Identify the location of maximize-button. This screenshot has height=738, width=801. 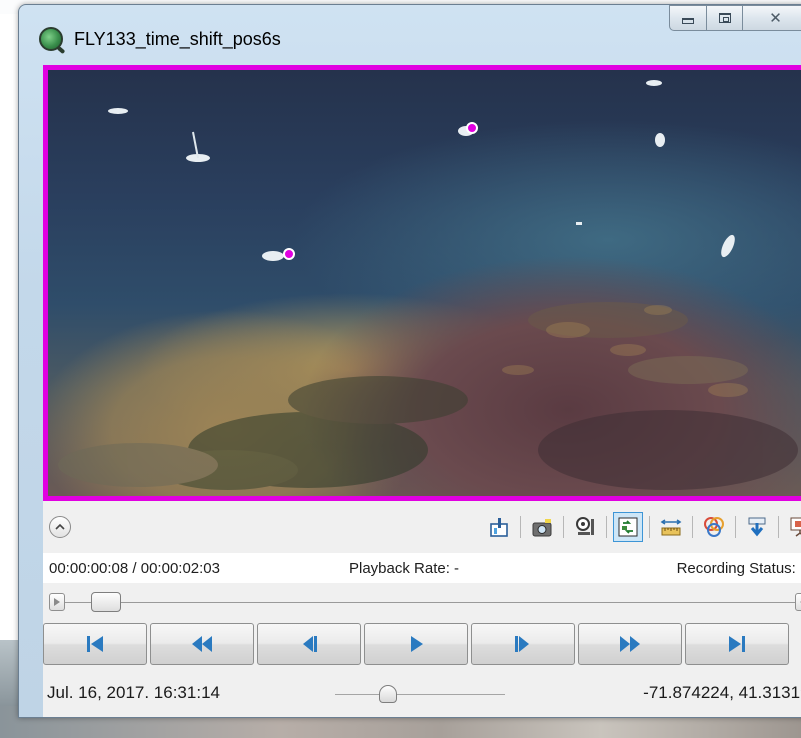
(725, 18).